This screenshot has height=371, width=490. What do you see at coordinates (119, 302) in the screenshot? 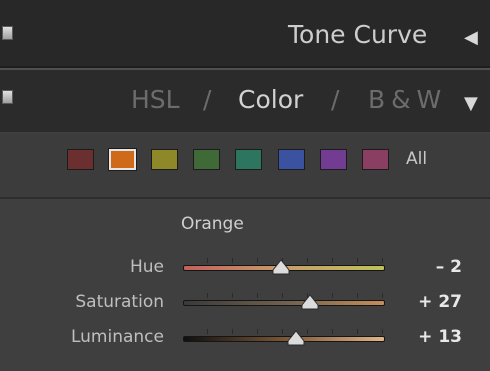
I see `saturation-label: Saturation` at bounding box center [119, 302].